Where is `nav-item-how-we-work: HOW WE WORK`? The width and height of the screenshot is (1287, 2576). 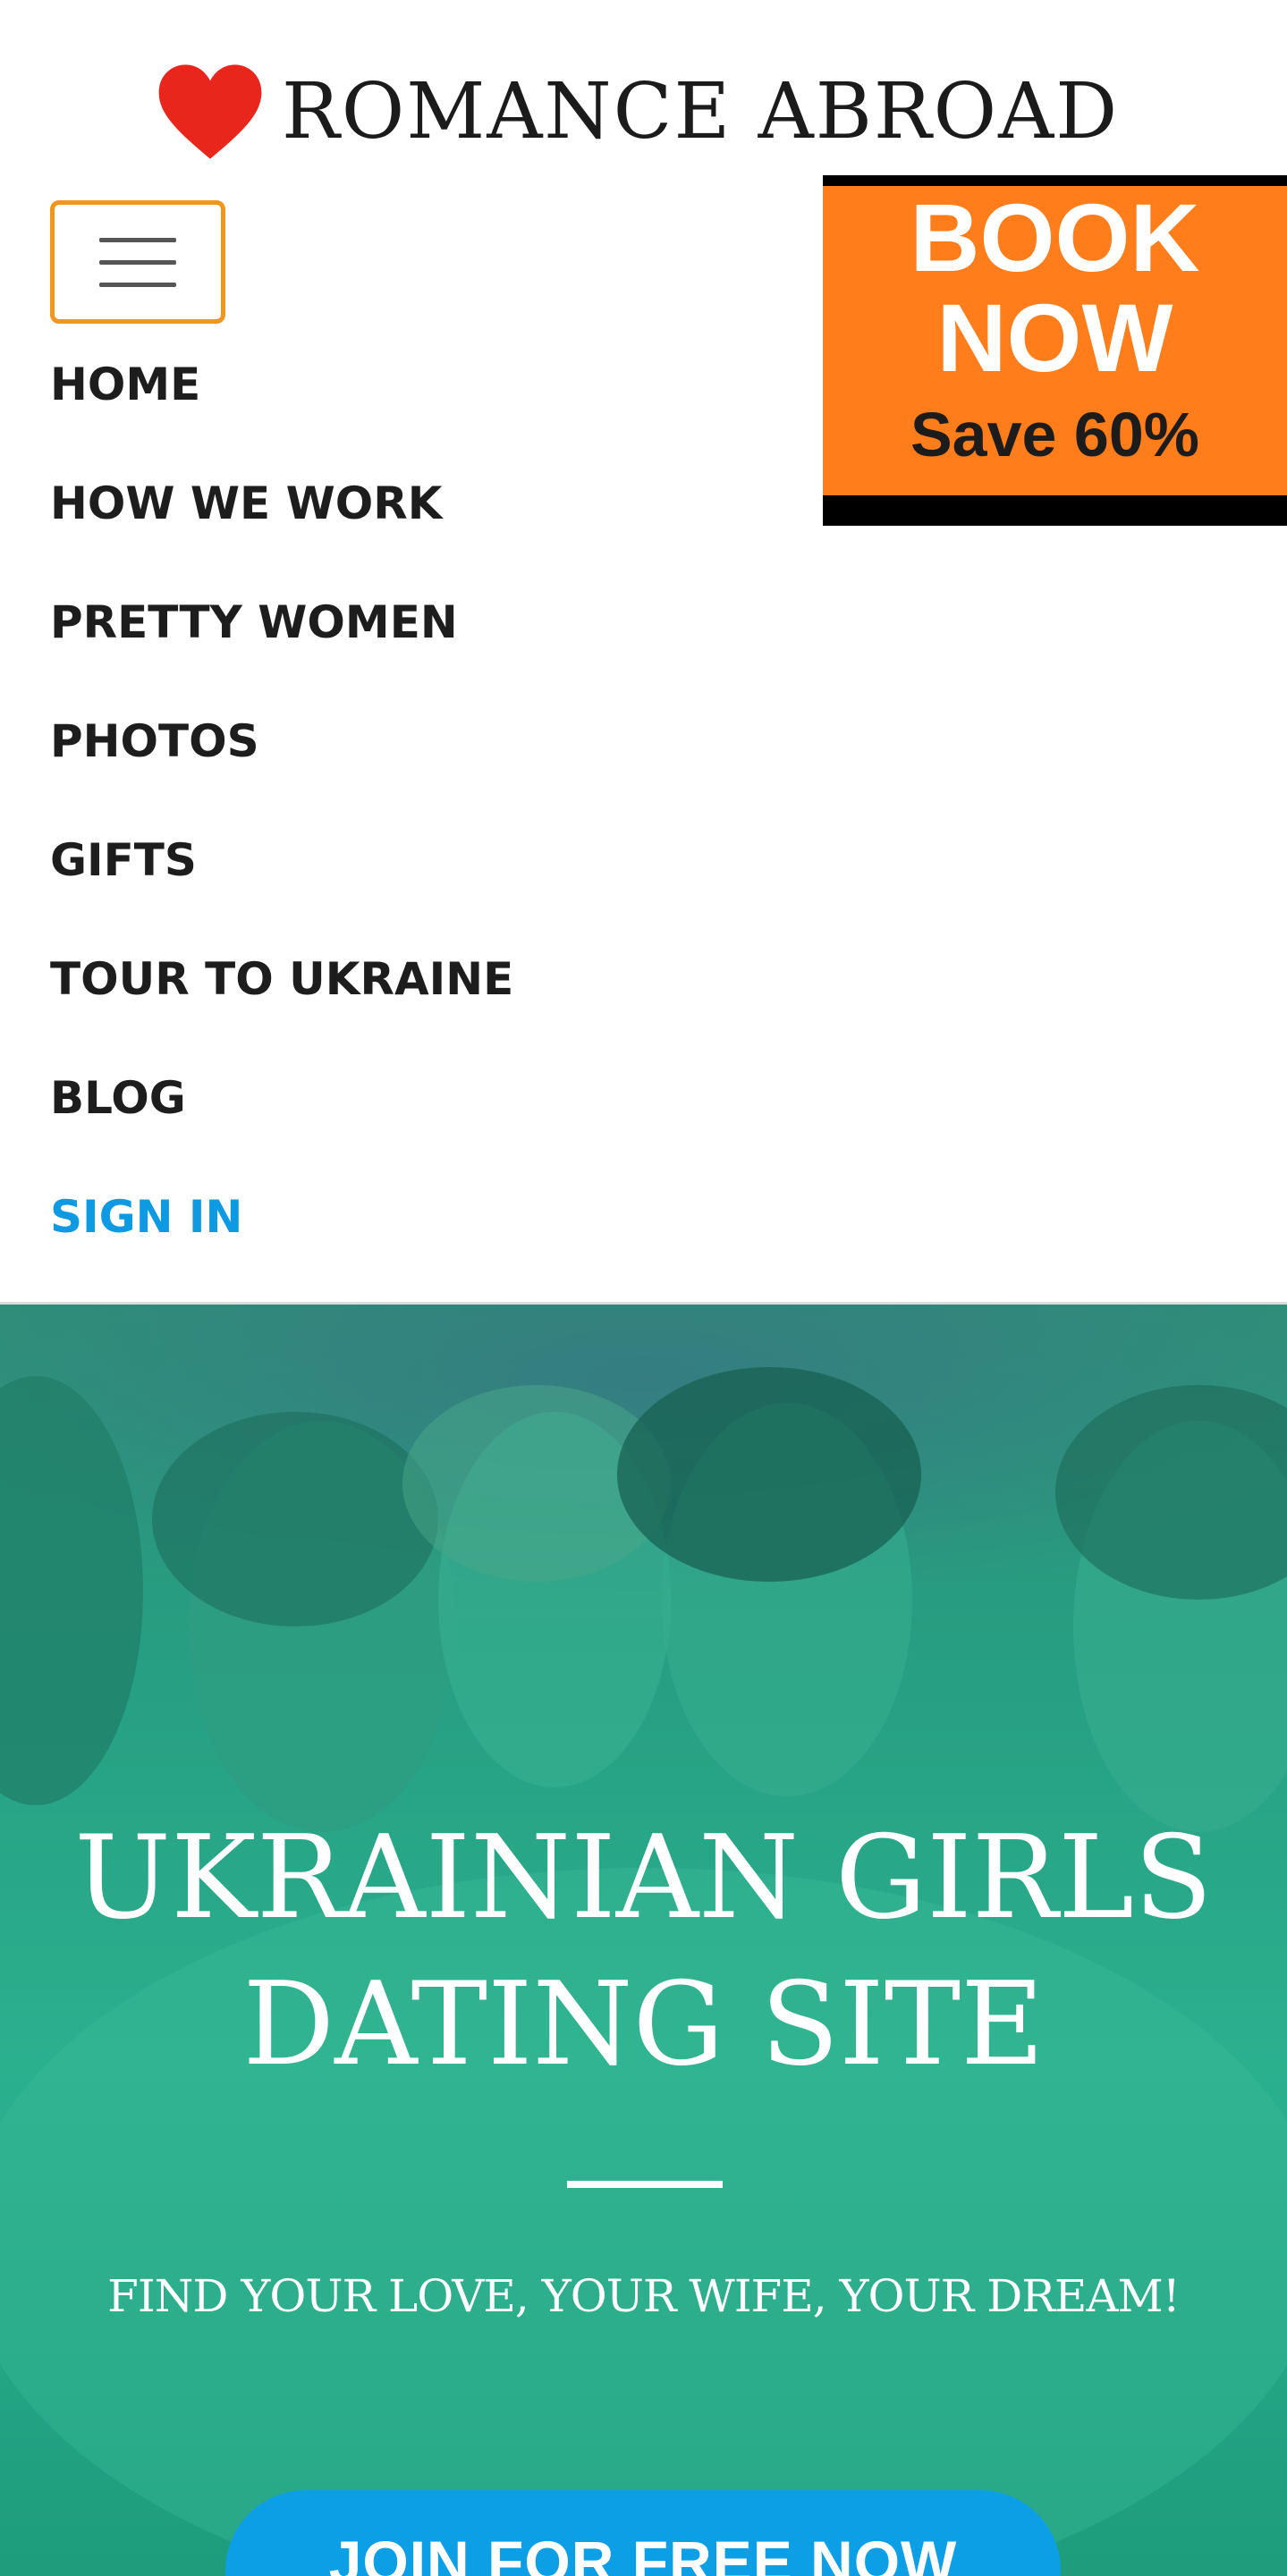
nav-item-how-we-work: HOW WE WORK is located at coordinates (281, 527).